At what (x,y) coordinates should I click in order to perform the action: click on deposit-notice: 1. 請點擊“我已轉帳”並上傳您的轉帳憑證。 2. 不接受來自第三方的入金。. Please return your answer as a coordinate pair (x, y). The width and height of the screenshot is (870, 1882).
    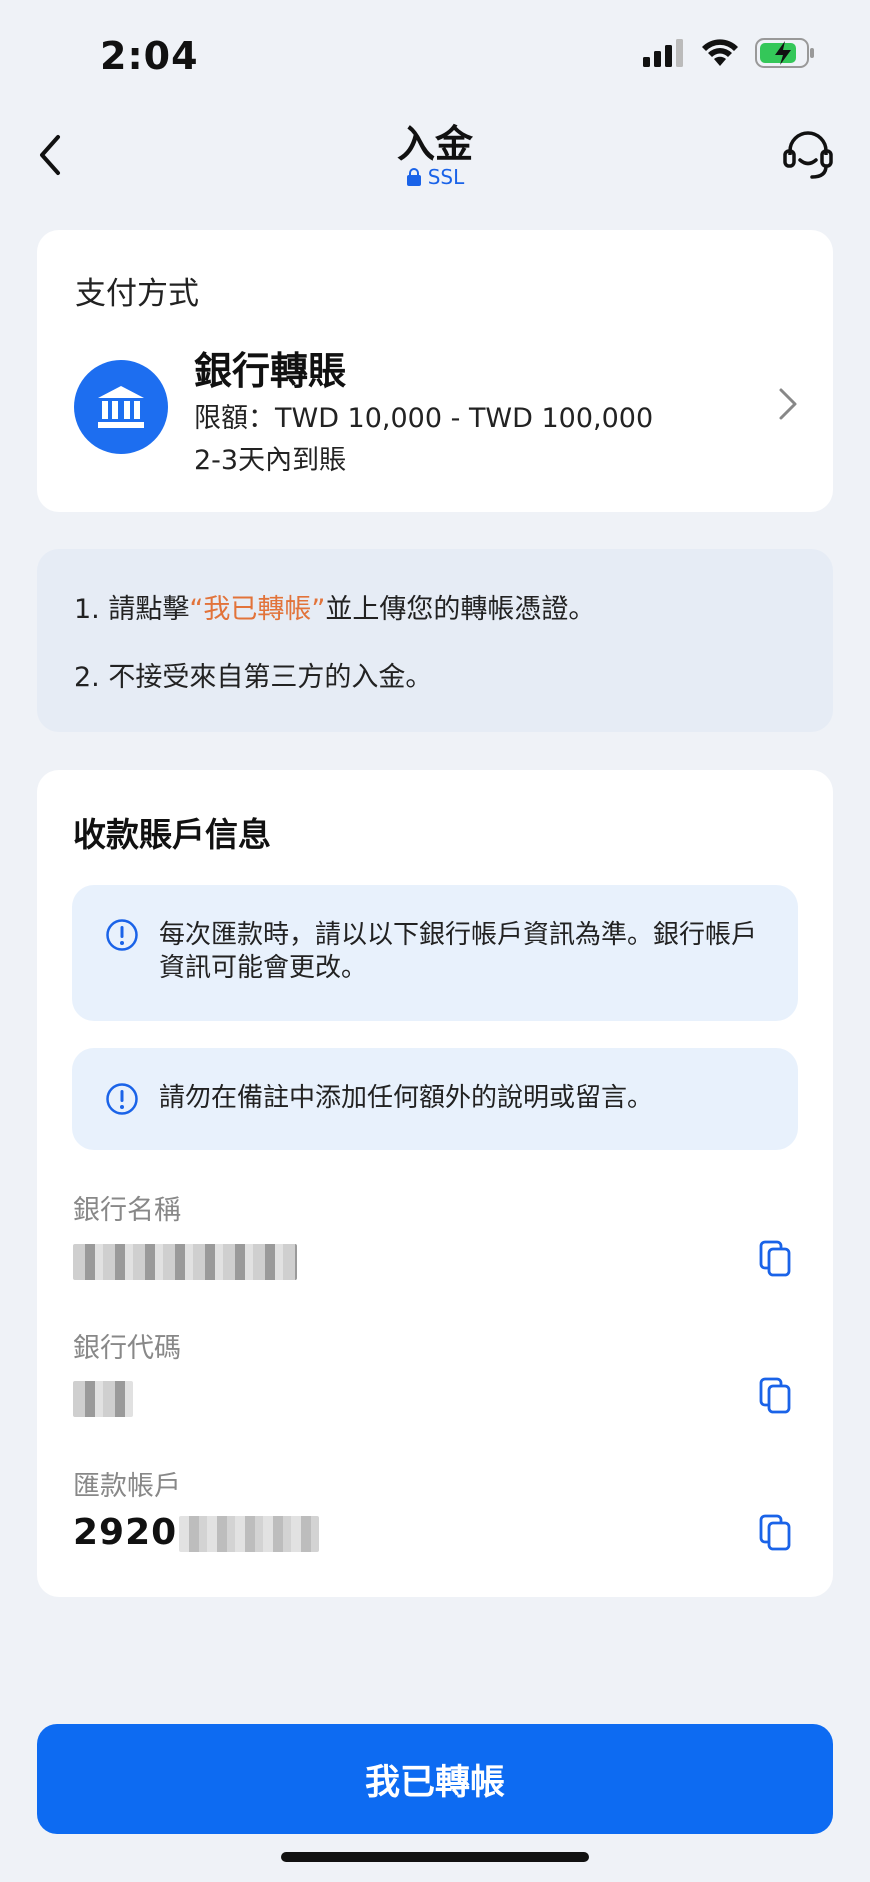
    Looking at the image, I should click on (435, 640).